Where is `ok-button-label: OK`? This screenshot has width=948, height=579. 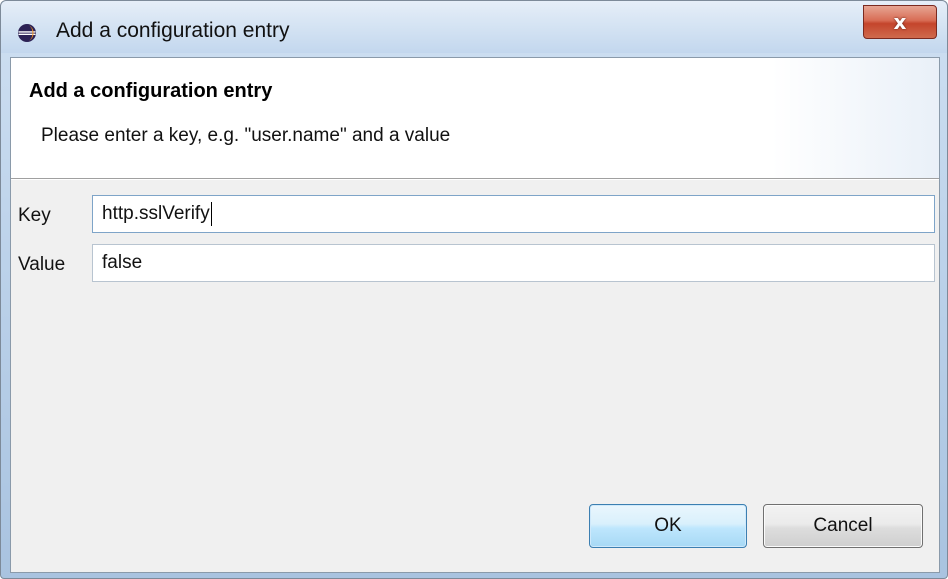 ok-button-label: OK is located at coordinates (668, 525).